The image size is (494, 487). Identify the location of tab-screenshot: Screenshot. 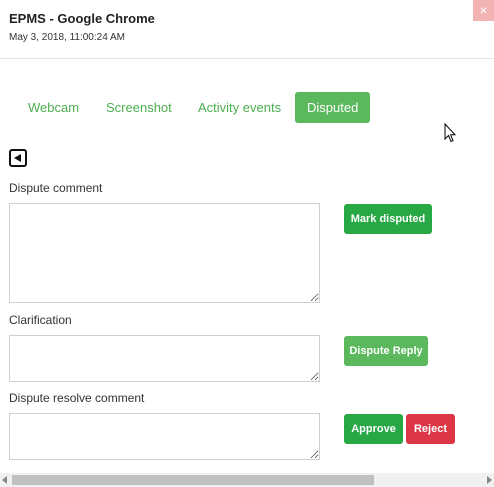
(139, 107).